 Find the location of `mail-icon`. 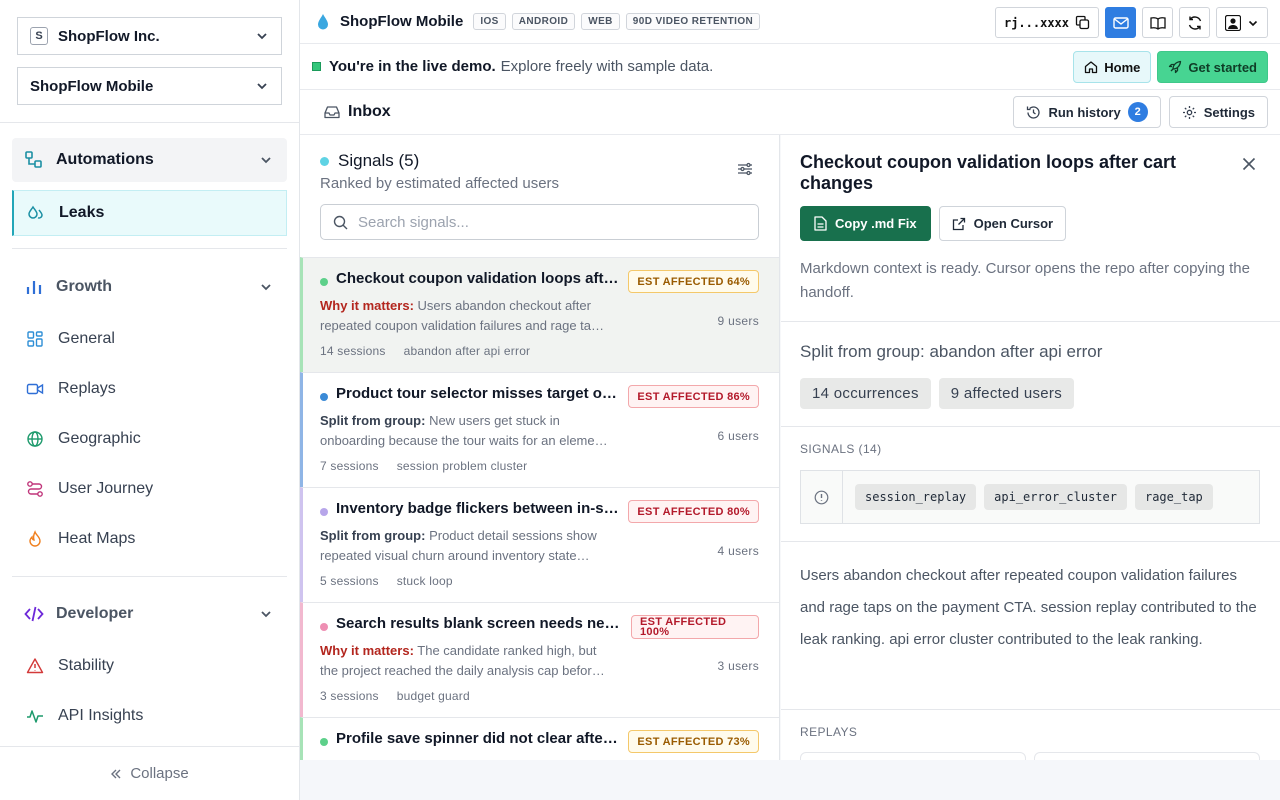

mail-icon is located at coordinates (1120, 23).